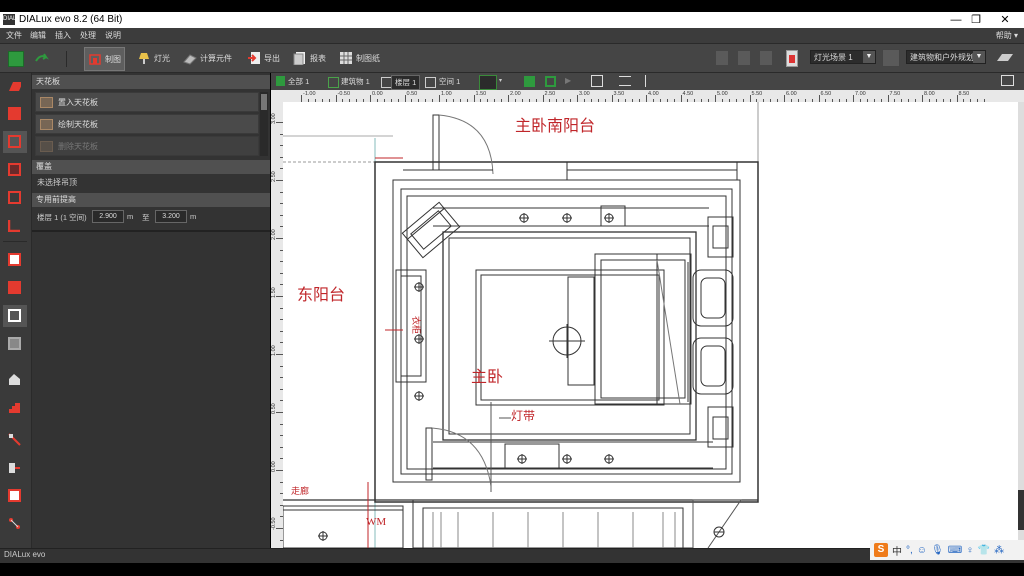 This screenshot has height=576, width=1024. I want to click on minimize-button: —, so click(956, 20).